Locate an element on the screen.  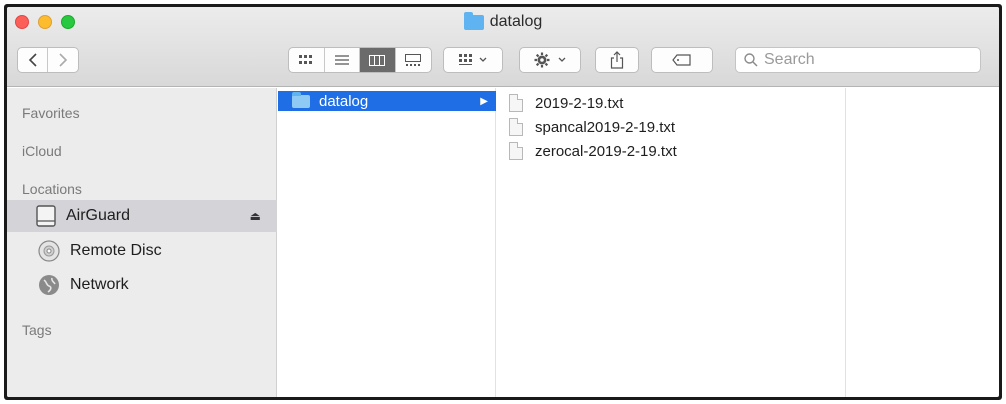
sidebar-section-locations: Locations is located at coordinates (52, 189).